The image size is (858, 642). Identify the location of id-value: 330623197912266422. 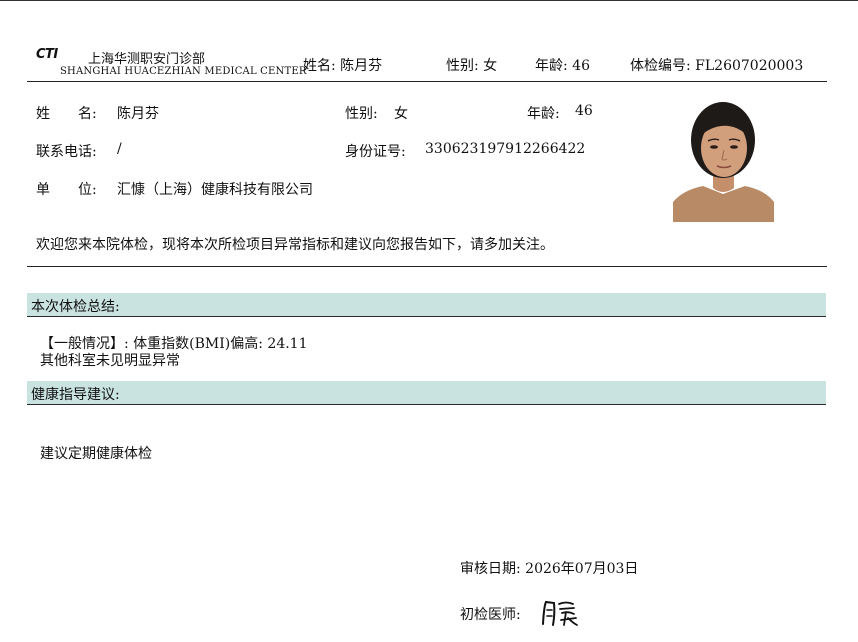
(505, 149).